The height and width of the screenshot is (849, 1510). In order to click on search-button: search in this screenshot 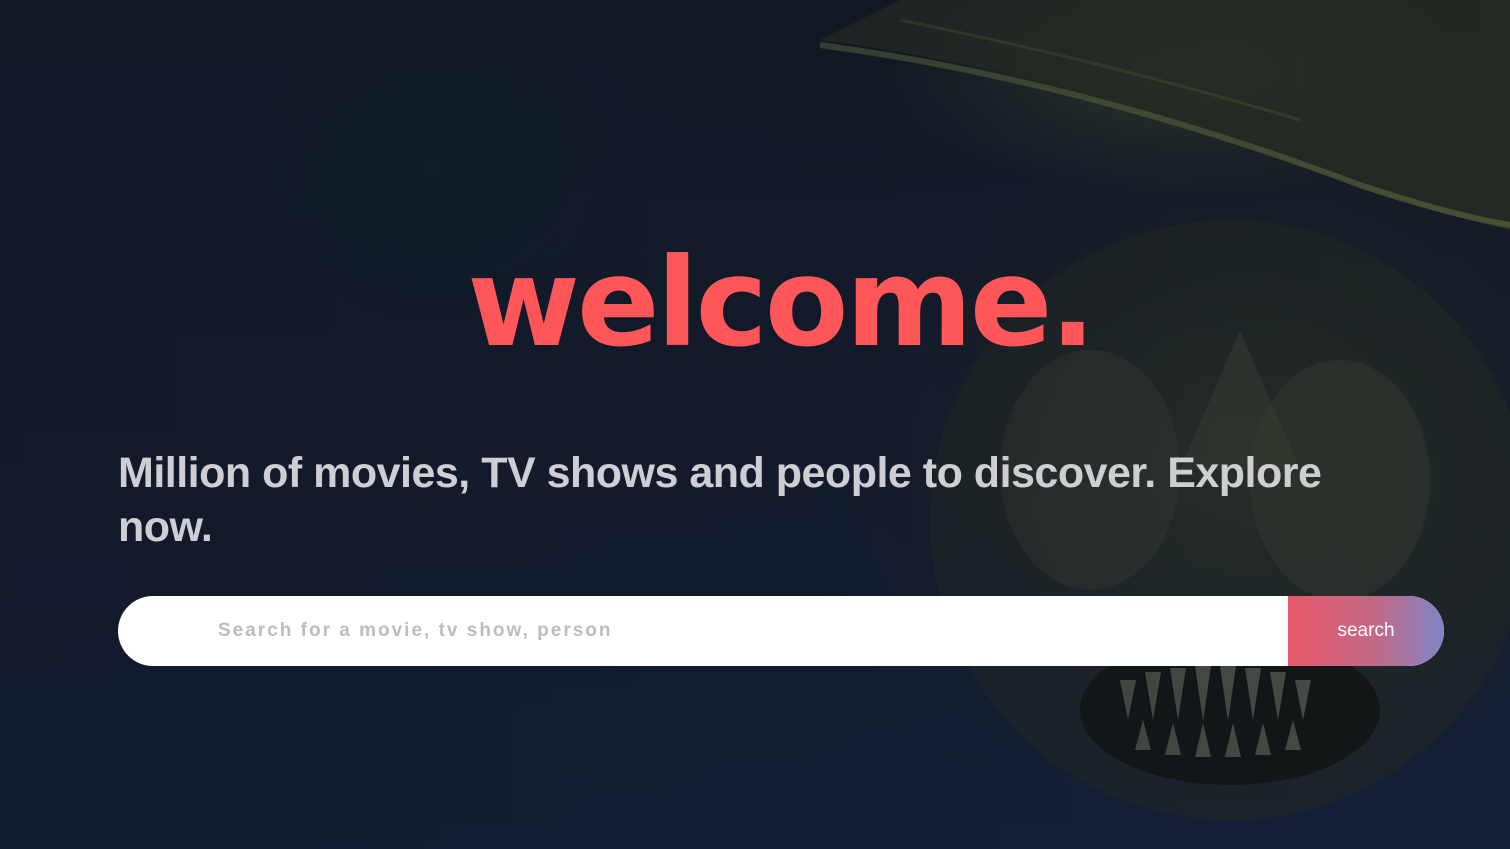, I will do `click(1366, 631)`.